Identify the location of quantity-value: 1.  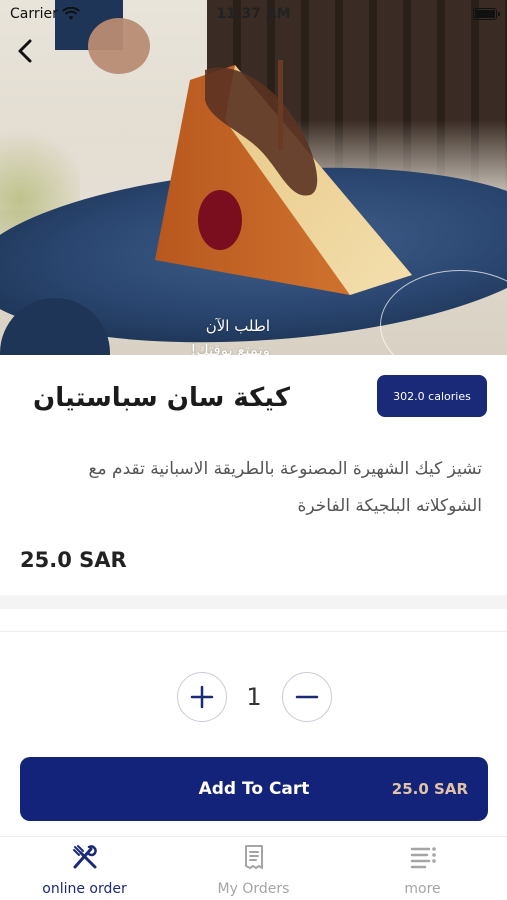
(254, 697).